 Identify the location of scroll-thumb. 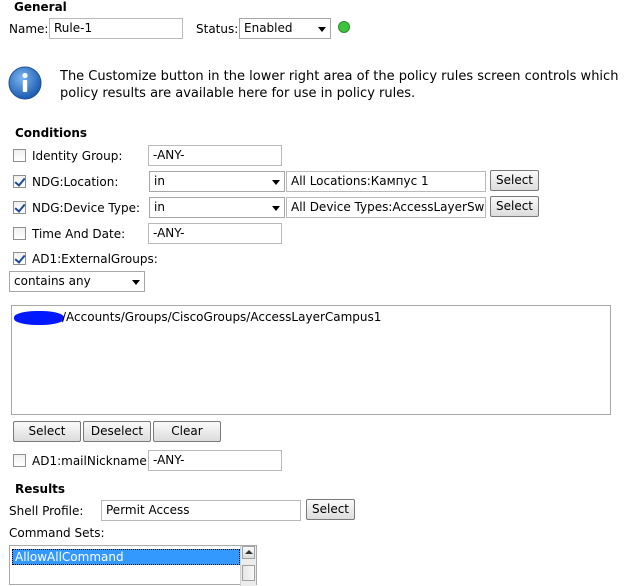
(248, 573).